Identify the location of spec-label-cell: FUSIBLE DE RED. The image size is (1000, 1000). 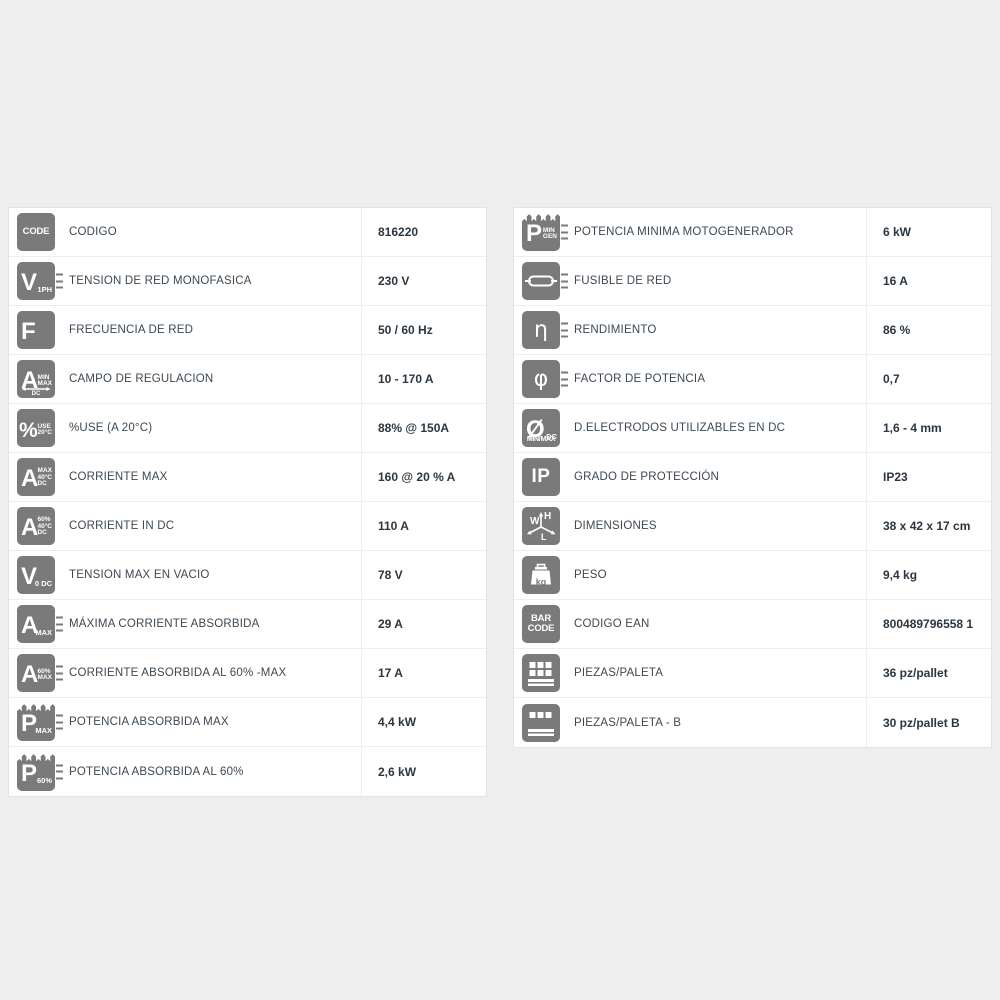
(690, 281).